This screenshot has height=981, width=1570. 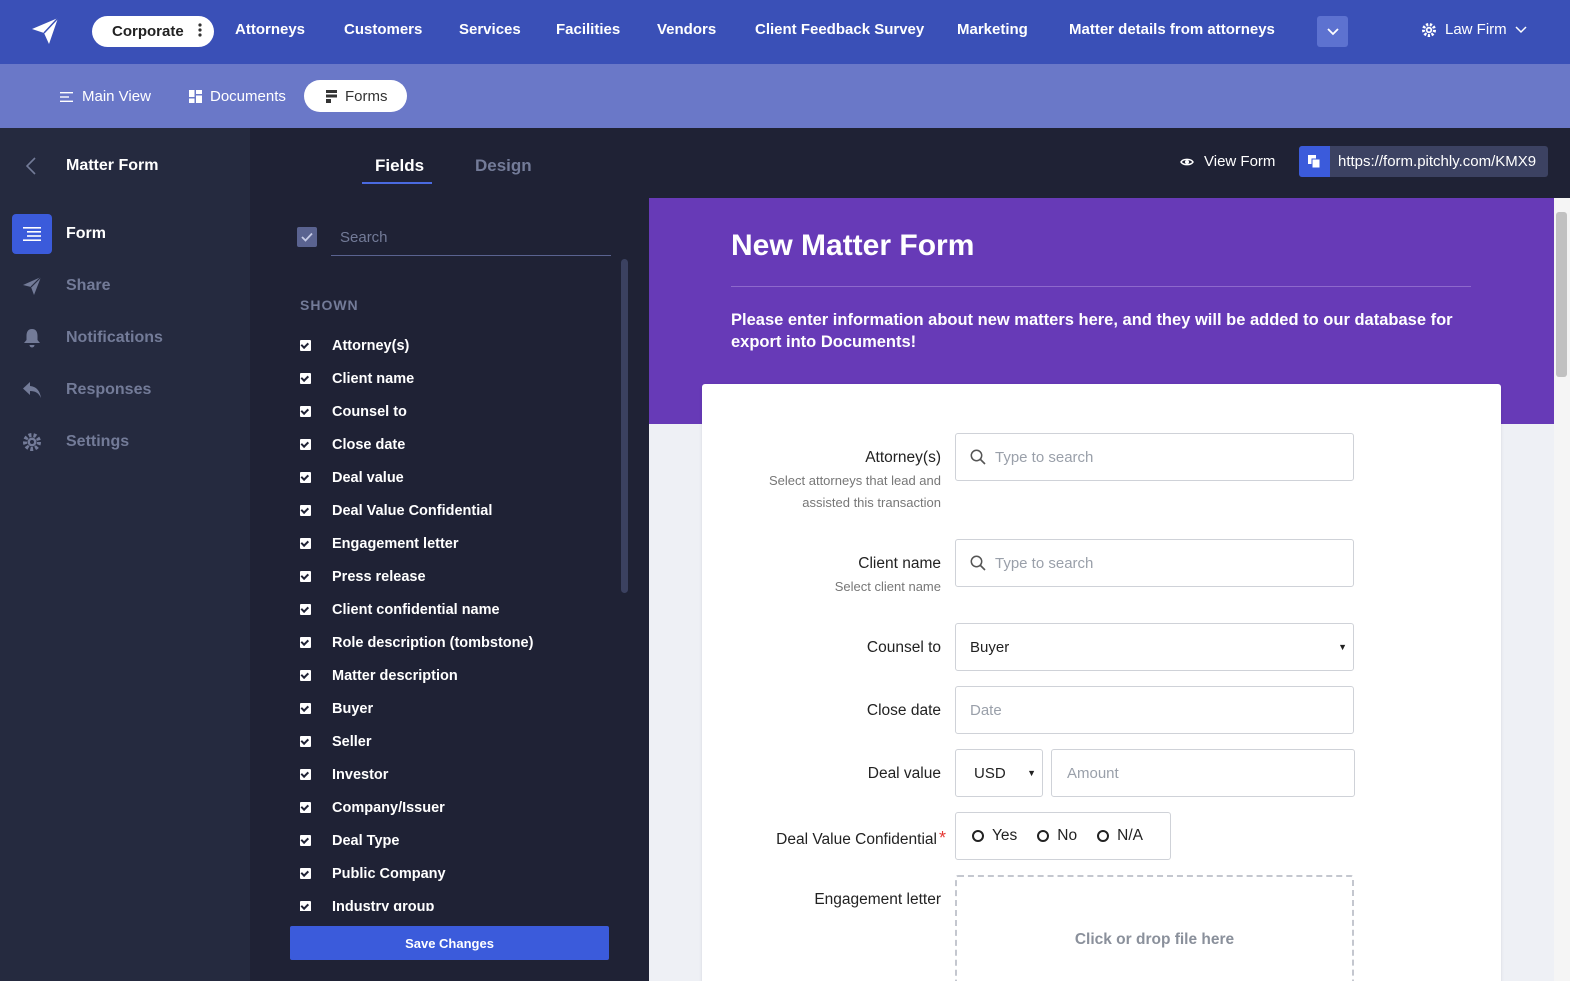 I want to click on amount-input: Amount, so click(x=1203, y=773).